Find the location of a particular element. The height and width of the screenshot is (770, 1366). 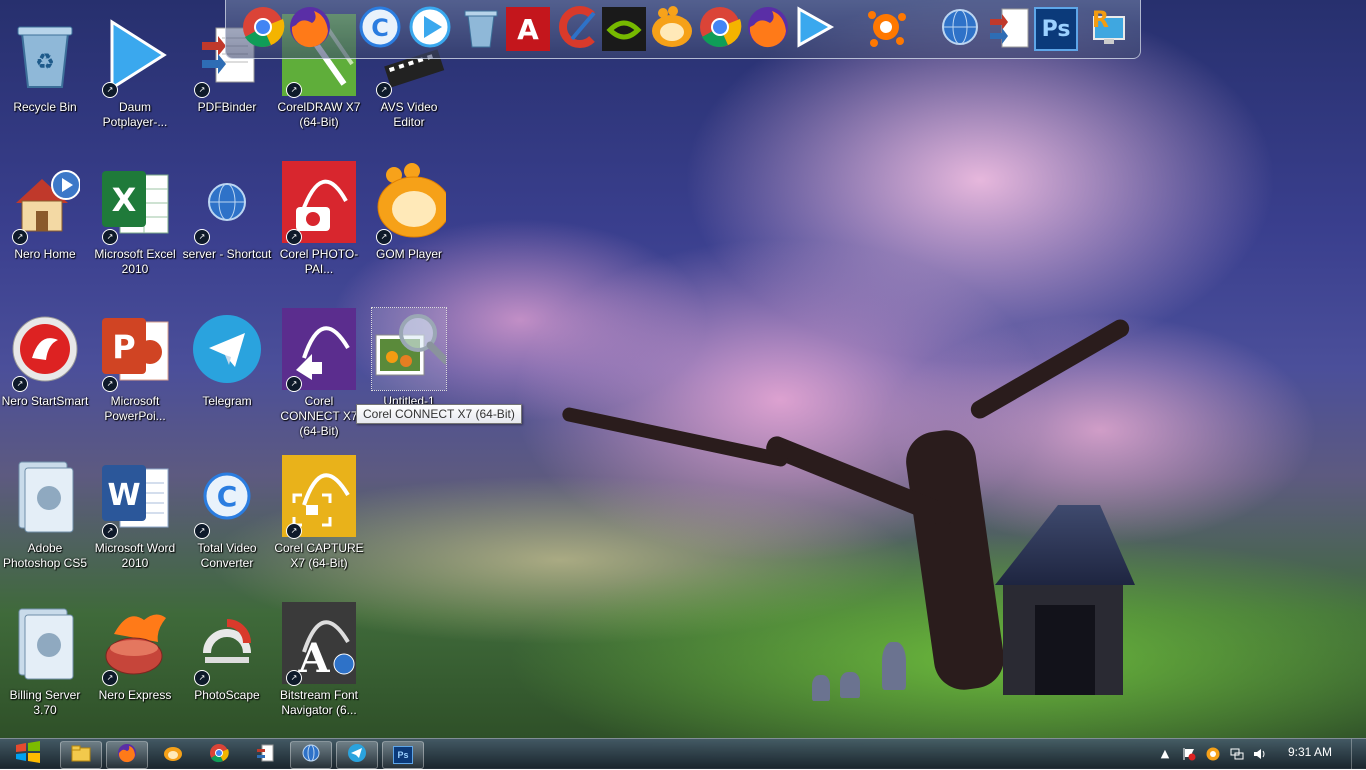

nero-express-icon: ↗ is located at coordinates (135, 644).